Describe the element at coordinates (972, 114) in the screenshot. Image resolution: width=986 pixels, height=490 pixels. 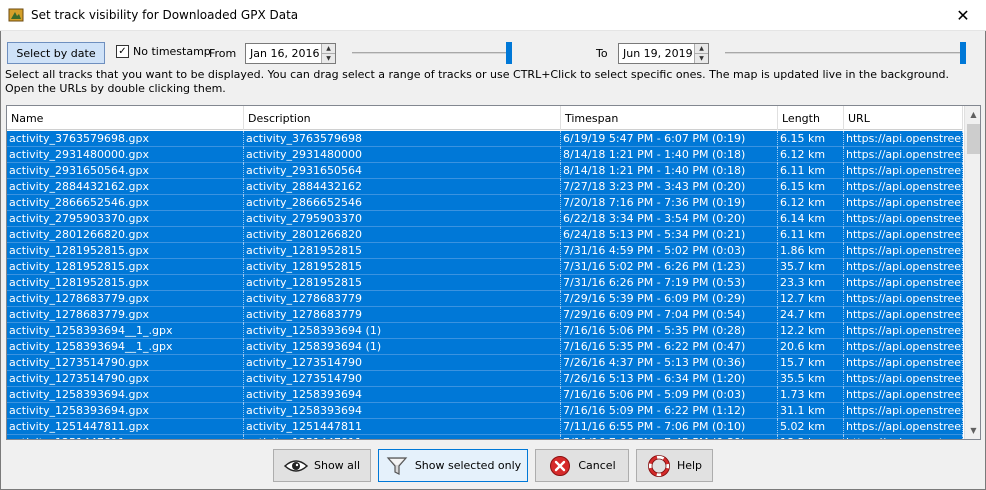
I see `scroll-up-icon: ▲` at that location.